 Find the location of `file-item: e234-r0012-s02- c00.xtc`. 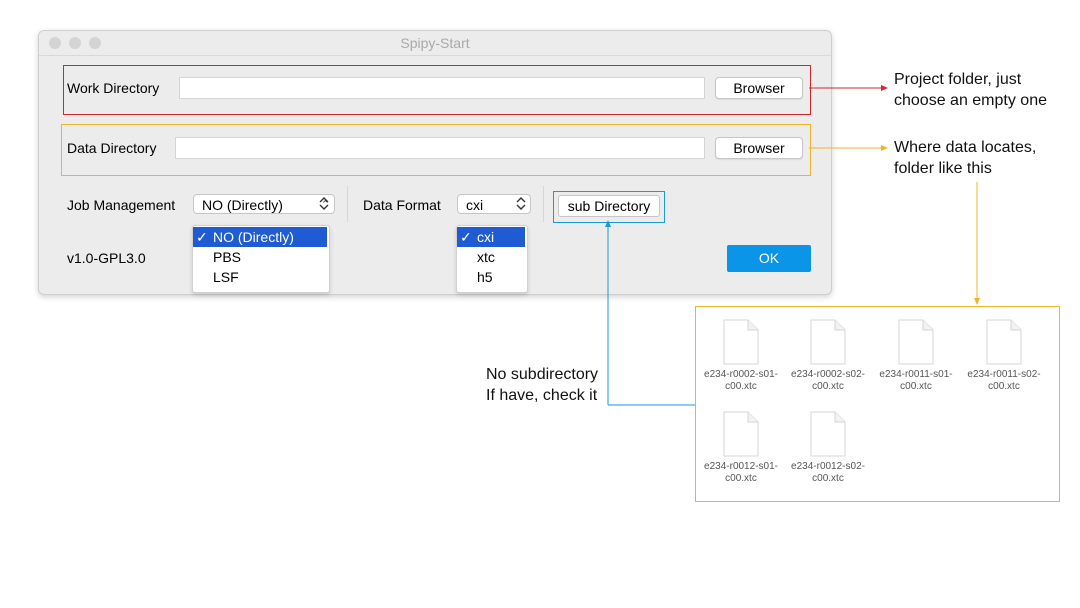

file-item: e234-r0012-s02- c00.xtc is located at coordinates (828, 448).